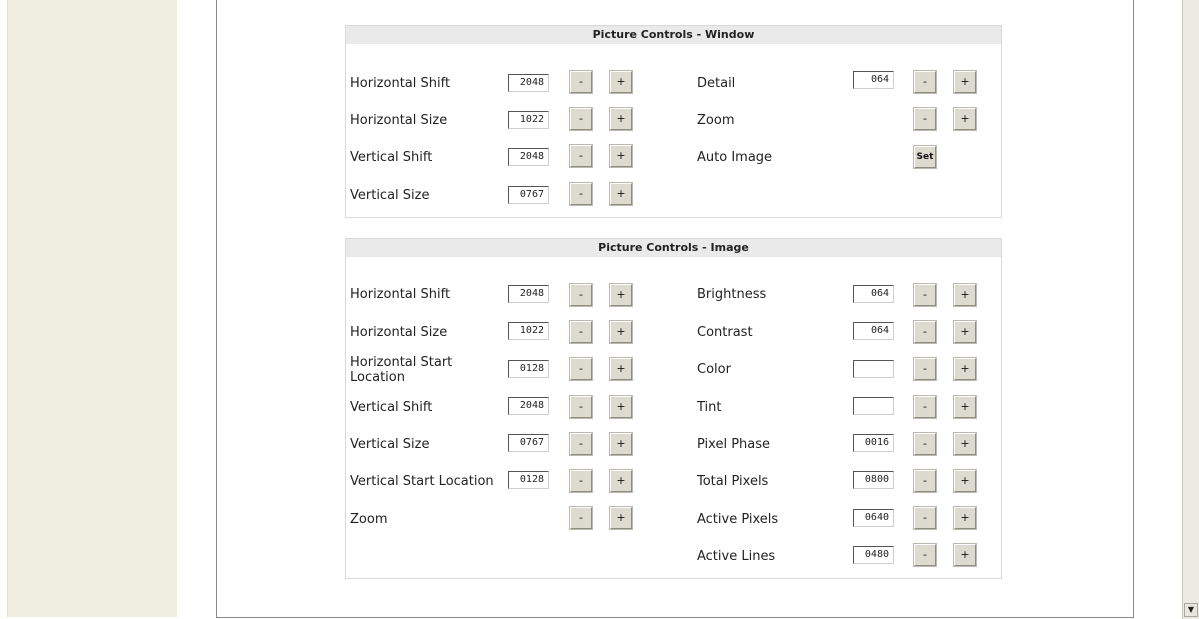  I want to click on control-label: Horizontal Start Location, so click(401, 370).